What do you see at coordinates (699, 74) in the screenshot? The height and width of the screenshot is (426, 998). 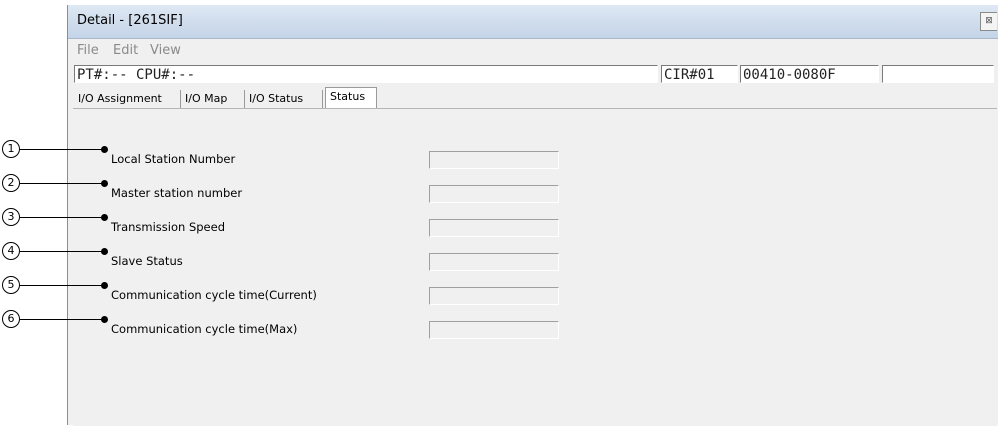 I see `status-pane-circuit: CIR#01` at bounding box center [699, 74].